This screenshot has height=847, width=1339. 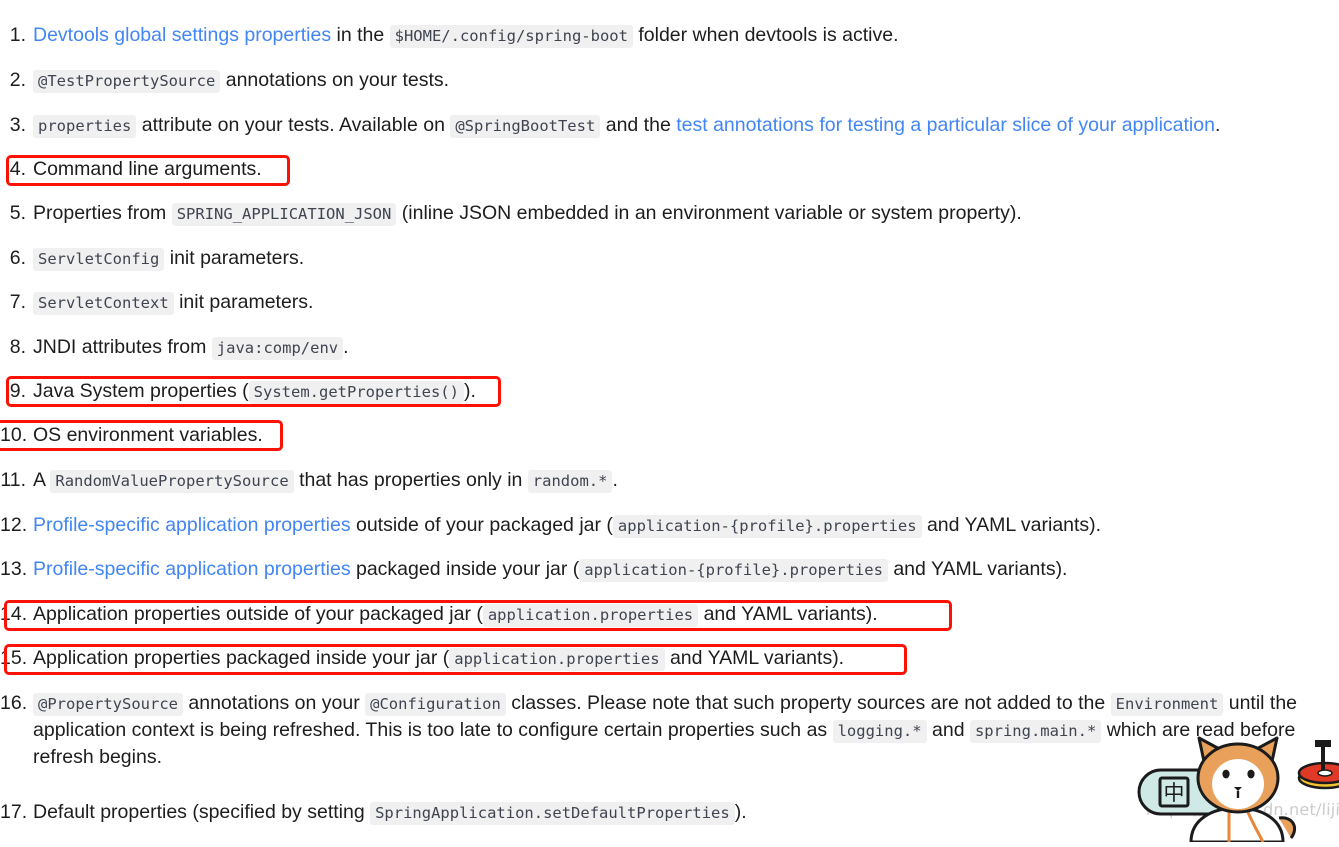 What do you see at coordinates (14, 703) in the screenshot?
I see `list-item-number: 16.` at bounding box center [14, 703].